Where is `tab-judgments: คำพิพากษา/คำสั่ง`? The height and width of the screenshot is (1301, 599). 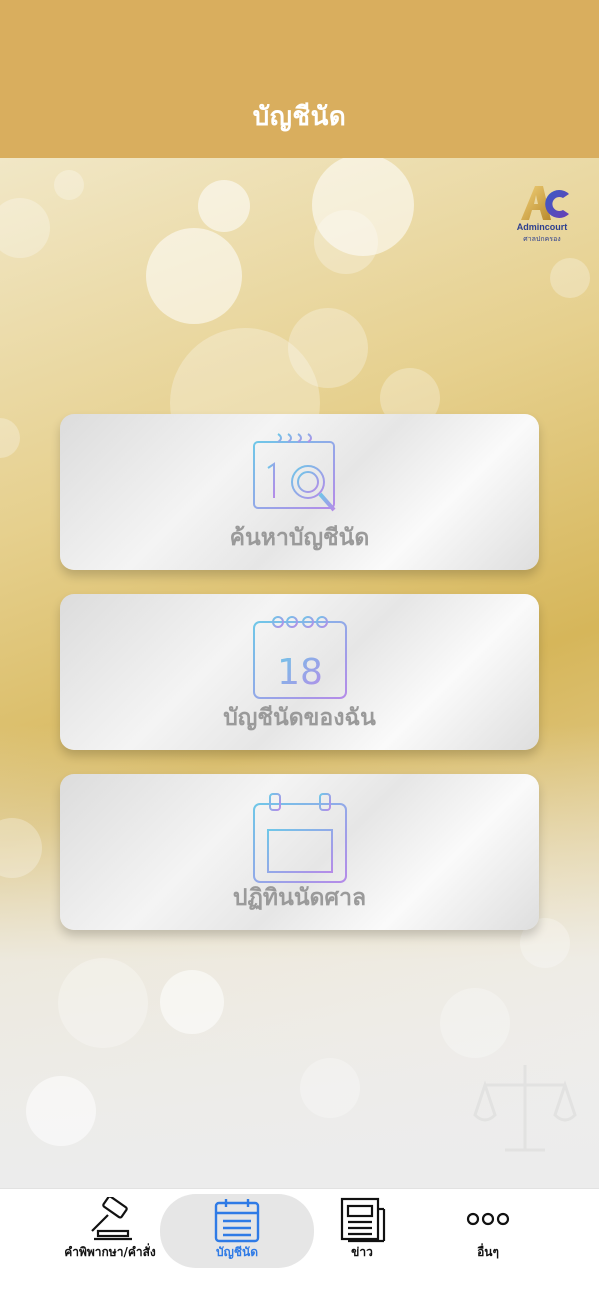 tab-judgments: คำพิพากษา/คำสั่ง is located at coordinates (110, 1229).